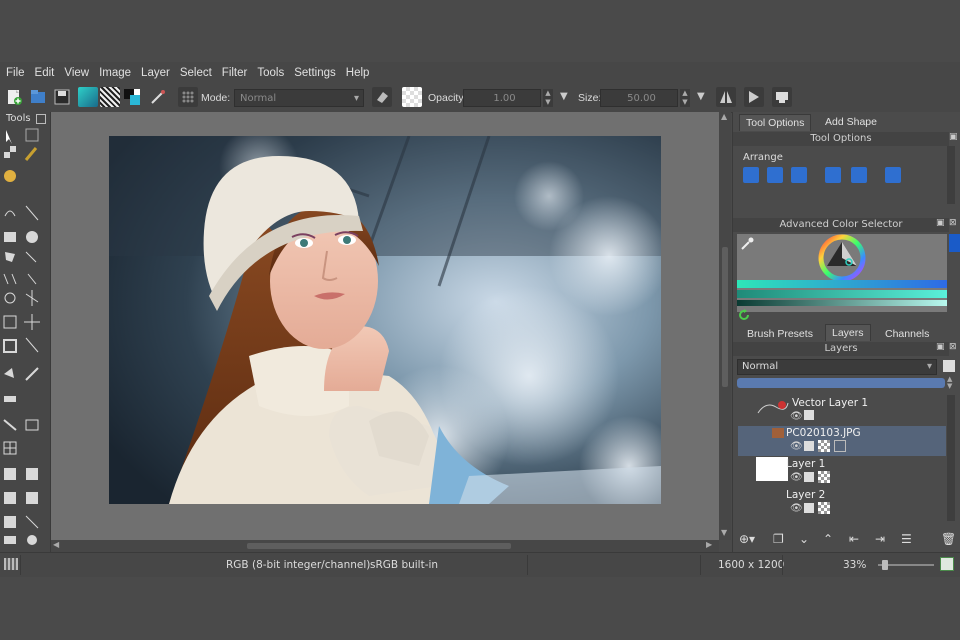 The image size is (960, 640). What do you see at coordinates (907, 334) in the screenshot?
I see `tab-channels: Channels` at bounding box center [907, 334].